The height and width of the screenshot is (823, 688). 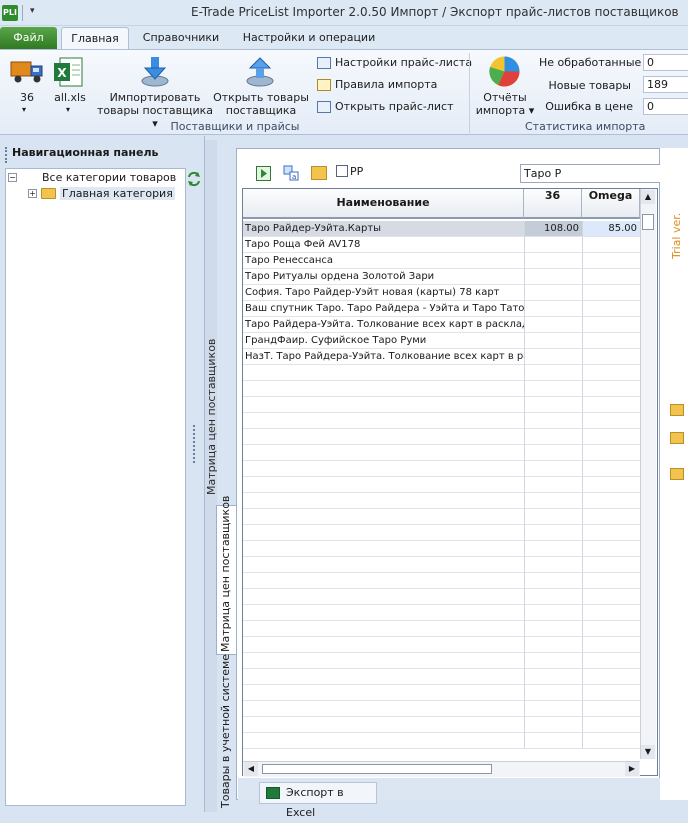 I want to click on vtab-accounting: Товары в учетной системе, so click(x=227, y=731).